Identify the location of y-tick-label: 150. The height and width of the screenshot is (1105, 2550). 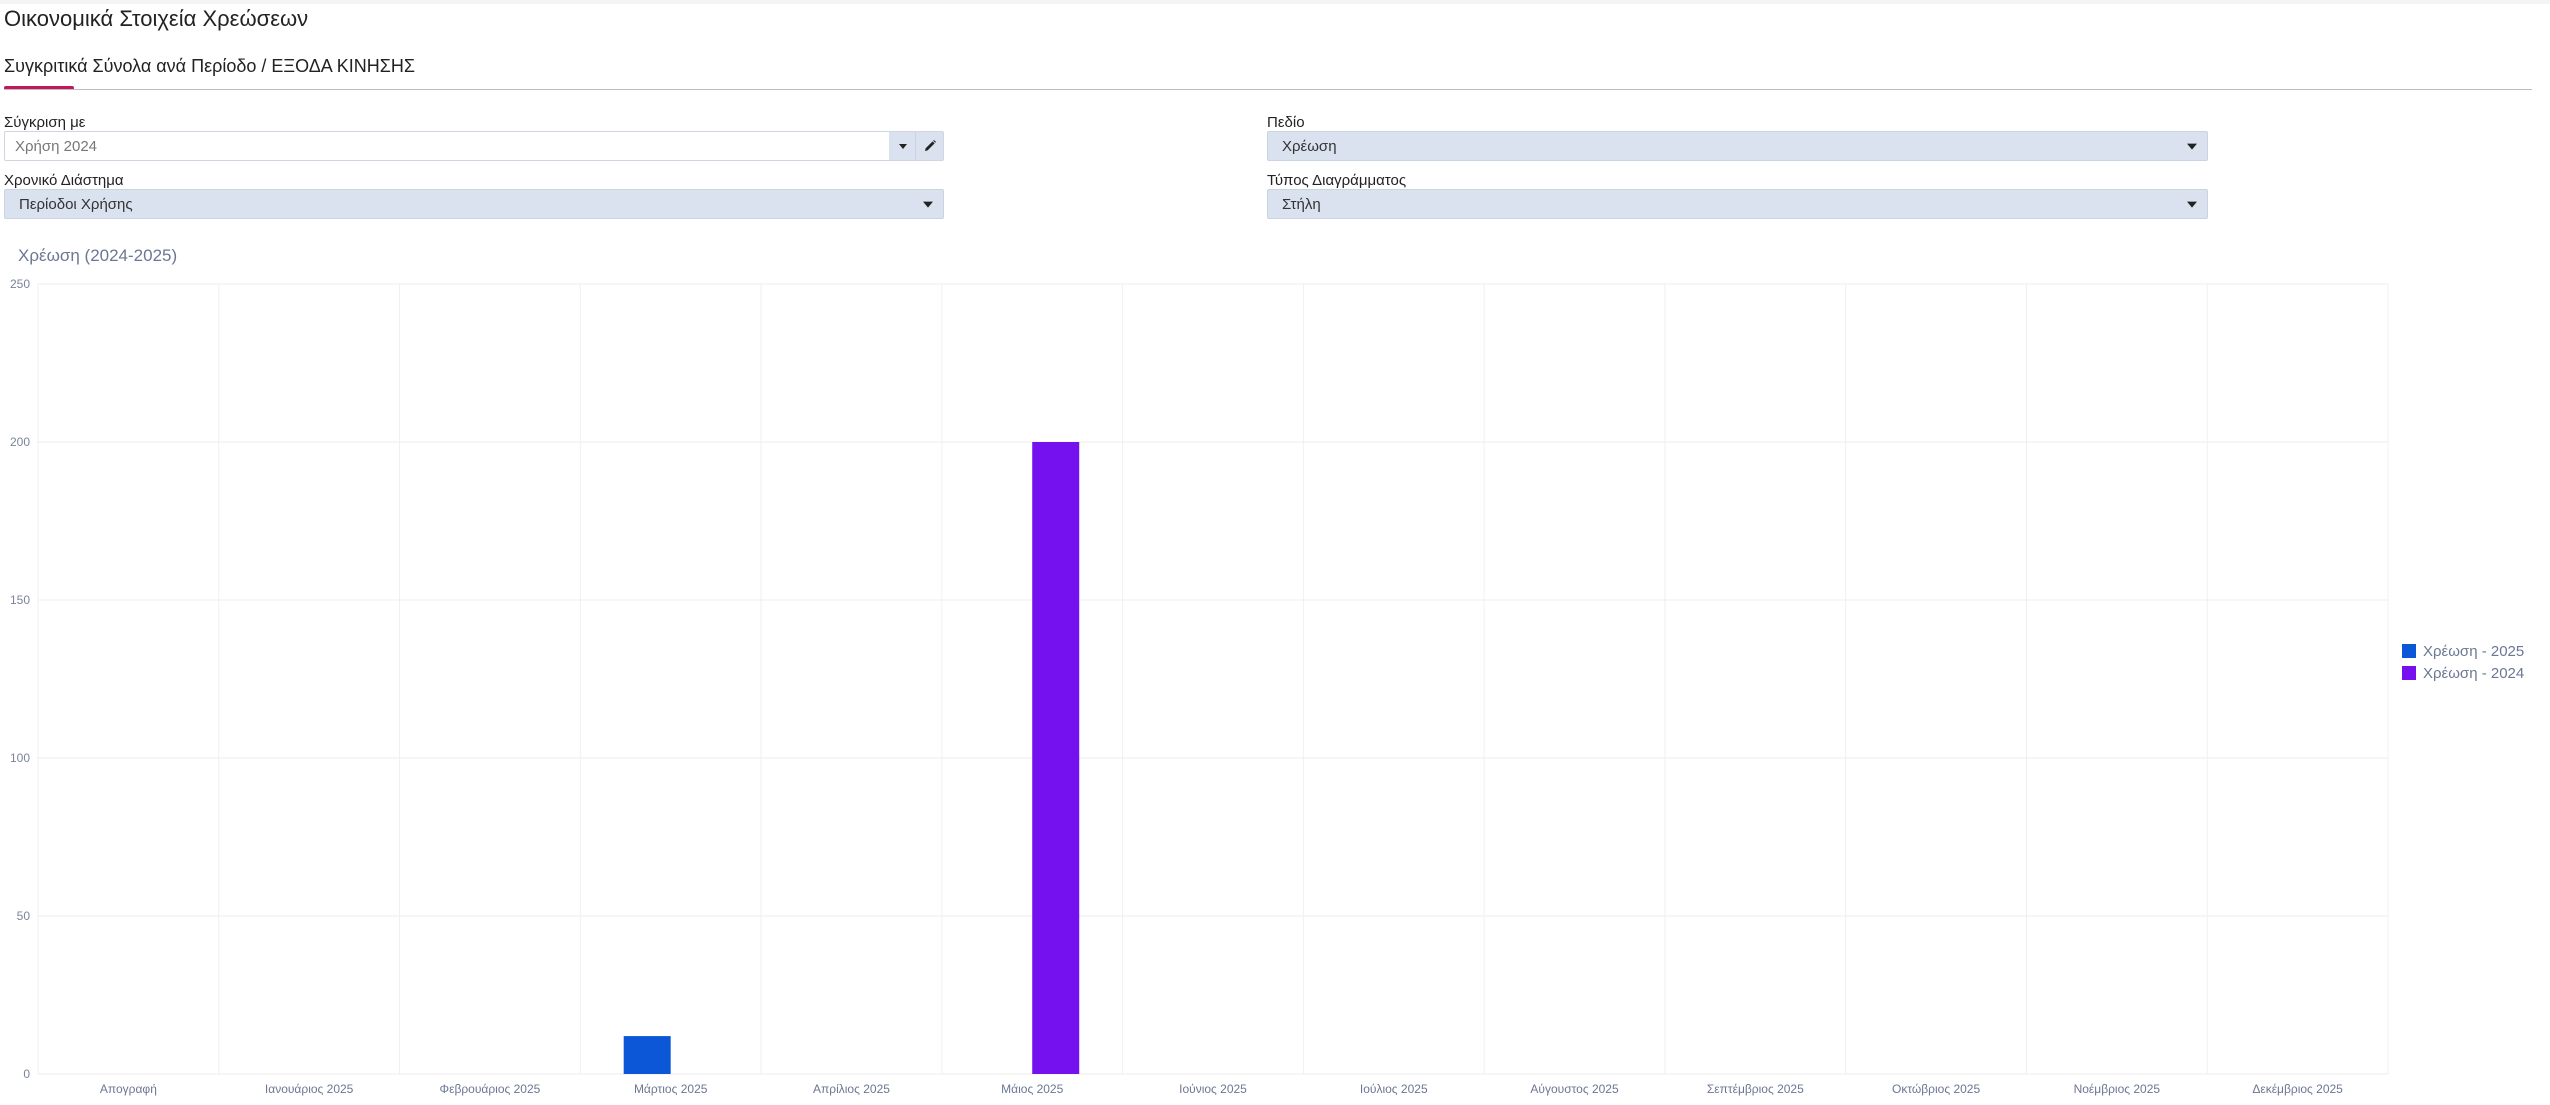
(20, 600).